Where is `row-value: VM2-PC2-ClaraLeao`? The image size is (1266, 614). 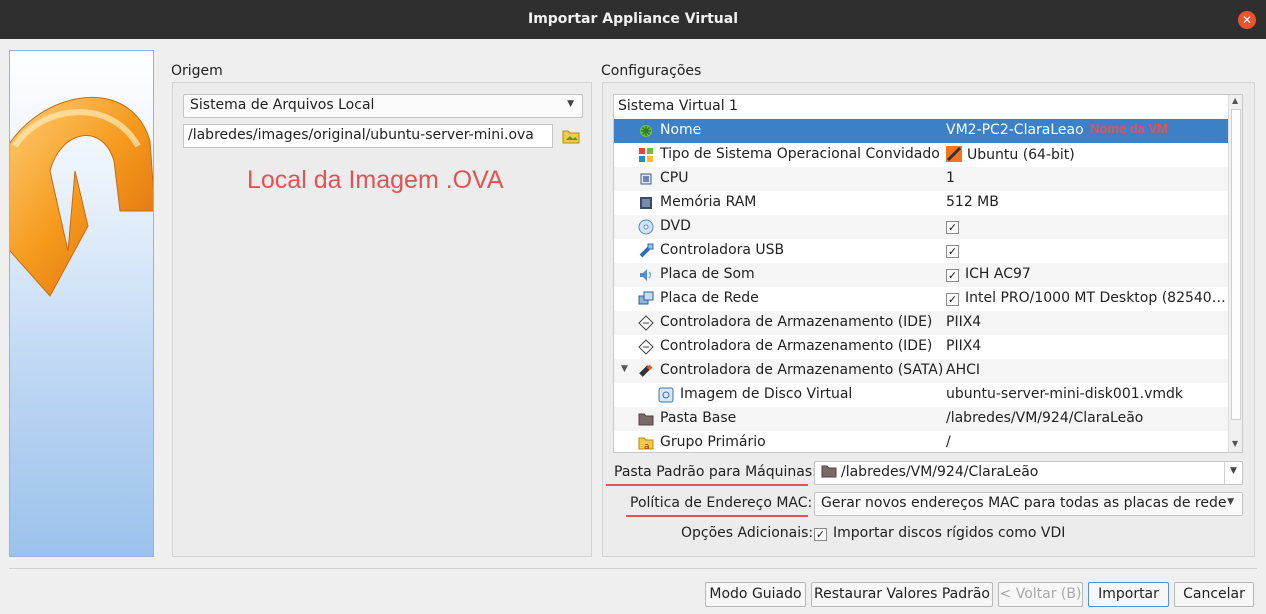 row-value: VM2-PC2-ClaraLeao is located at coordinates (1086, 130).